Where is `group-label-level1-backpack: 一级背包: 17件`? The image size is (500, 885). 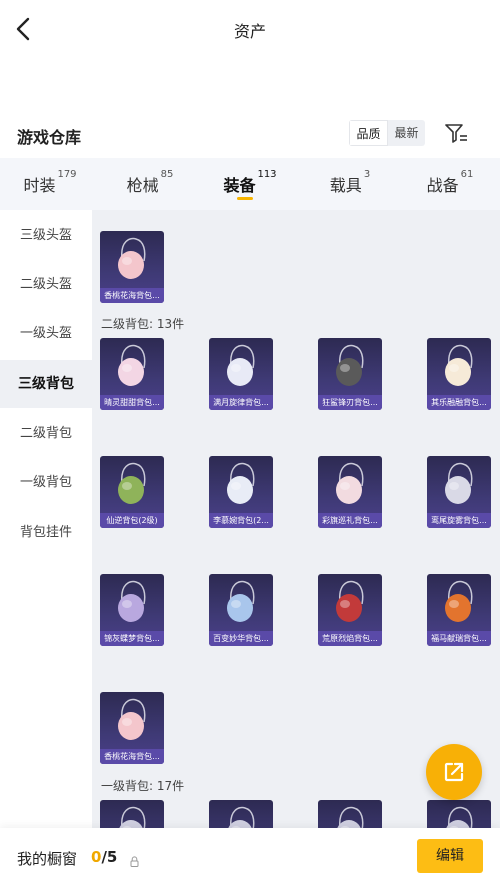
group-label-level1-backpack: 一级背包: 17件 is located at coordinates (143, 786).